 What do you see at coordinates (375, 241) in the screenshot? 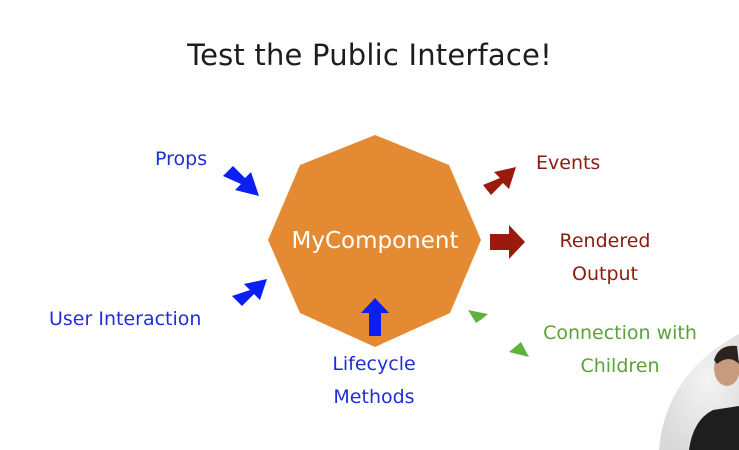
I see `component-label: MyComponent` at bounding box center [375, 241].